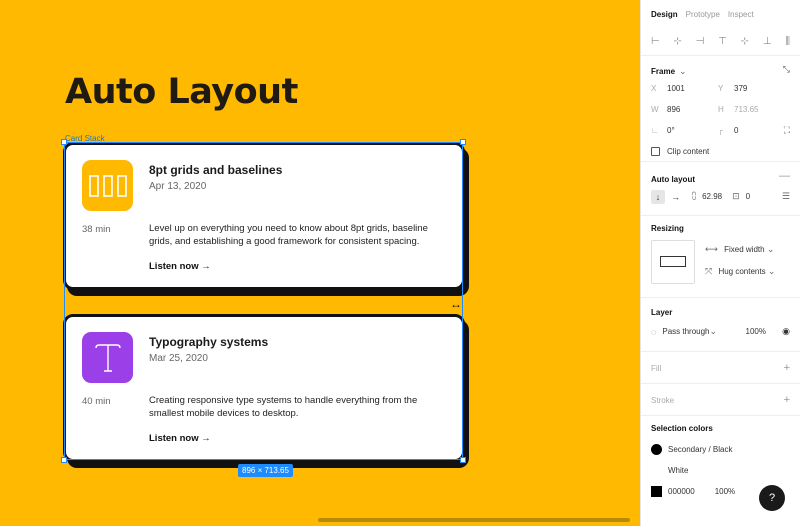 This screenshot has height=526, width=800. Describe the element at coordinates (678, 470) in the screenshot. I see `color-style-name: White` at that location.